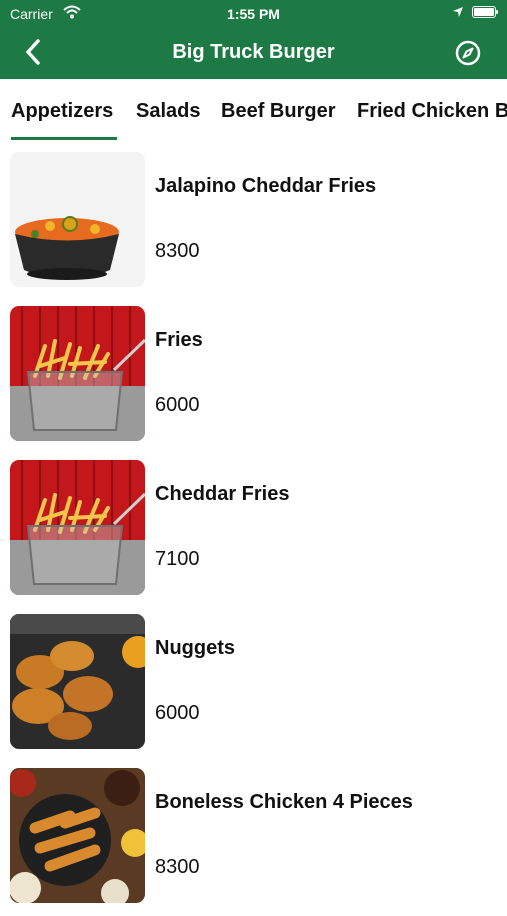 This screenshot has width=507, height=916. I want to click on item-name: Nuggets, so click(195, 648).